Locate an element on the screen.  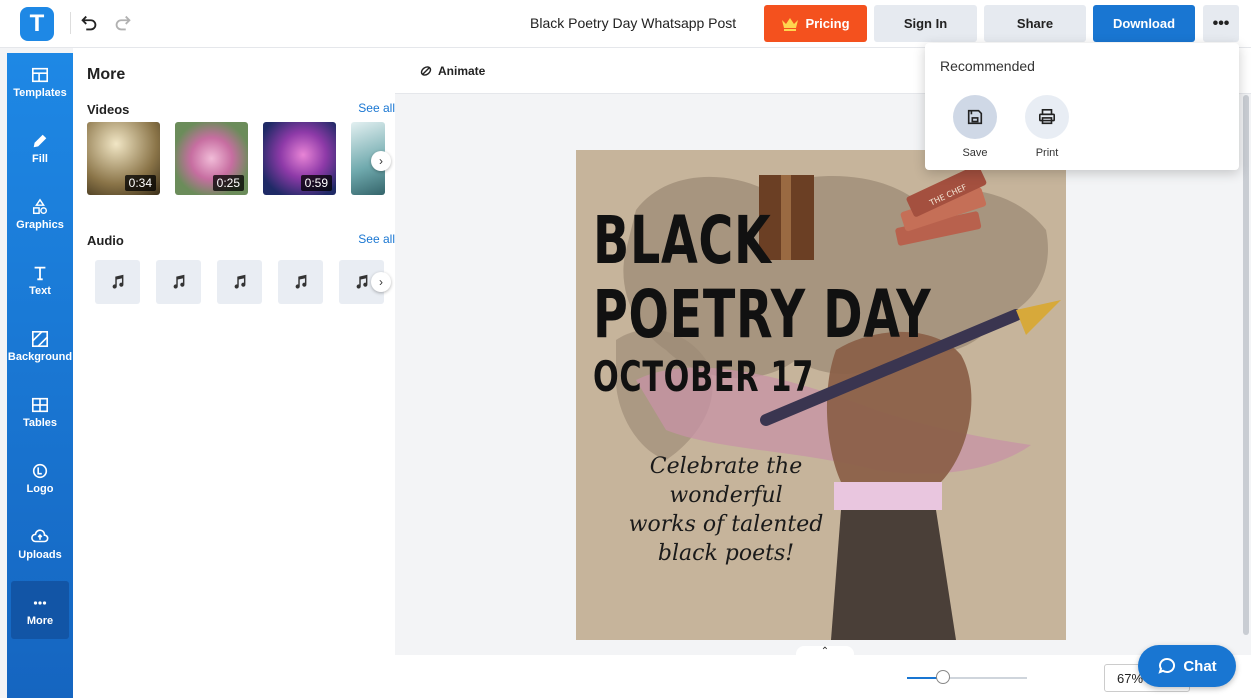
zoom-slider-handle is located at coordinates (943, 677).